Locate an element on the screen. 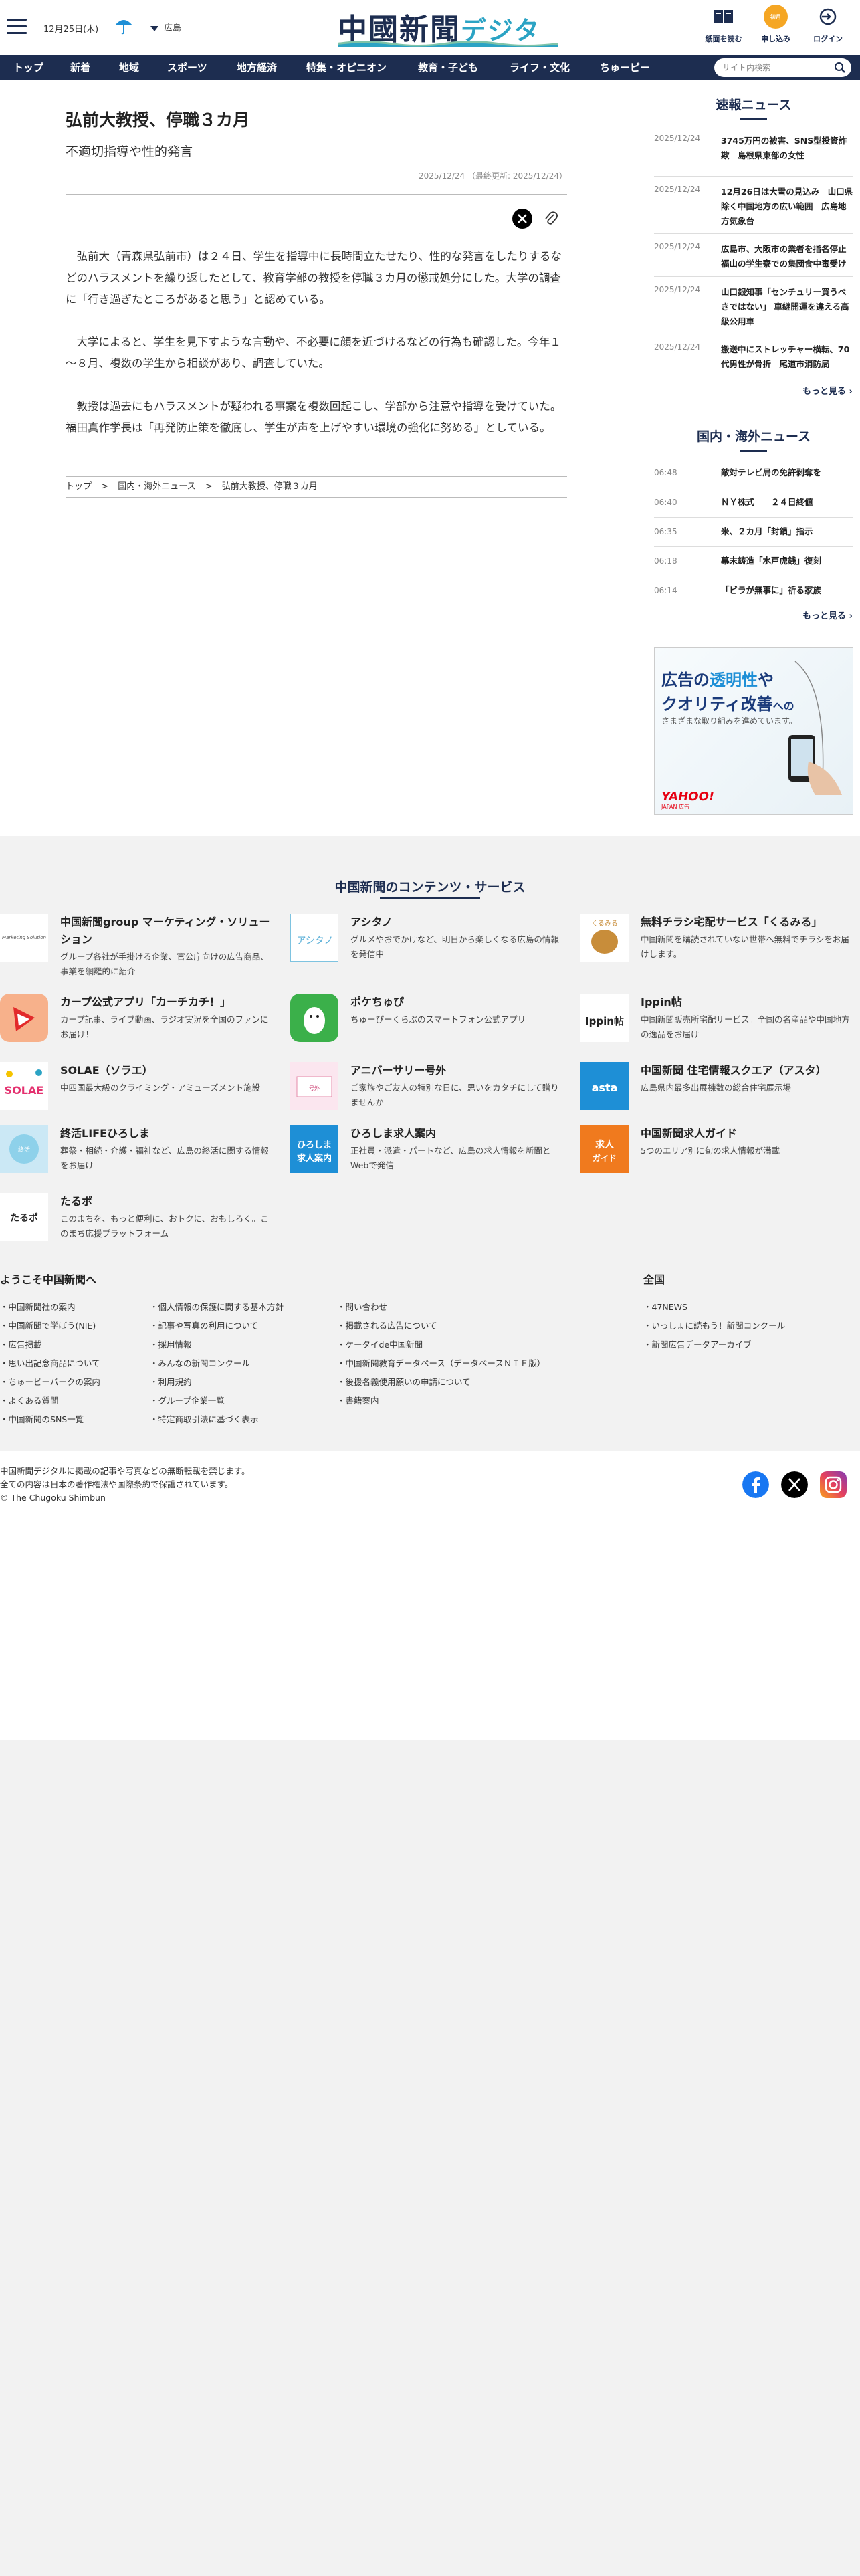 This screenshot has height=2576, width=860. news-title: 「ビラが無事に」祈る家族 is located at coordinates (771, 590).